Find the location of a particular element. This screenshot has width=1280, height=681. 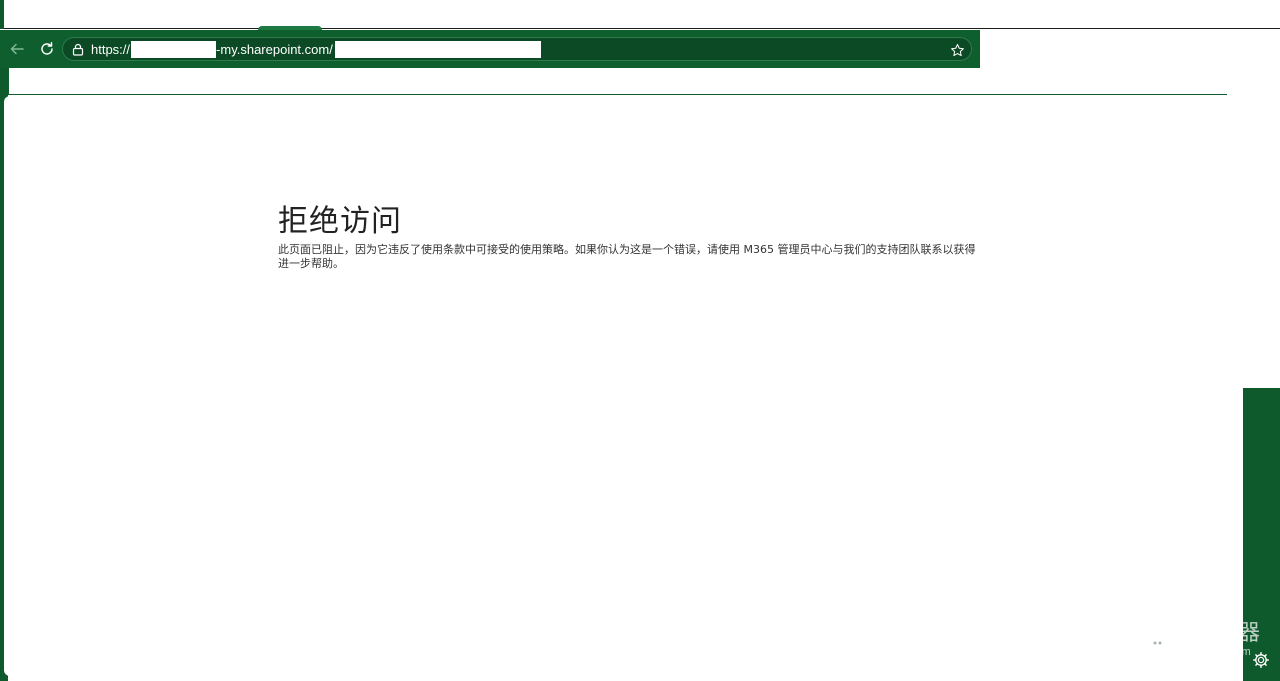

address-bar: https:// -my.sharepoint.com/ is located at coordinates (517, 49).